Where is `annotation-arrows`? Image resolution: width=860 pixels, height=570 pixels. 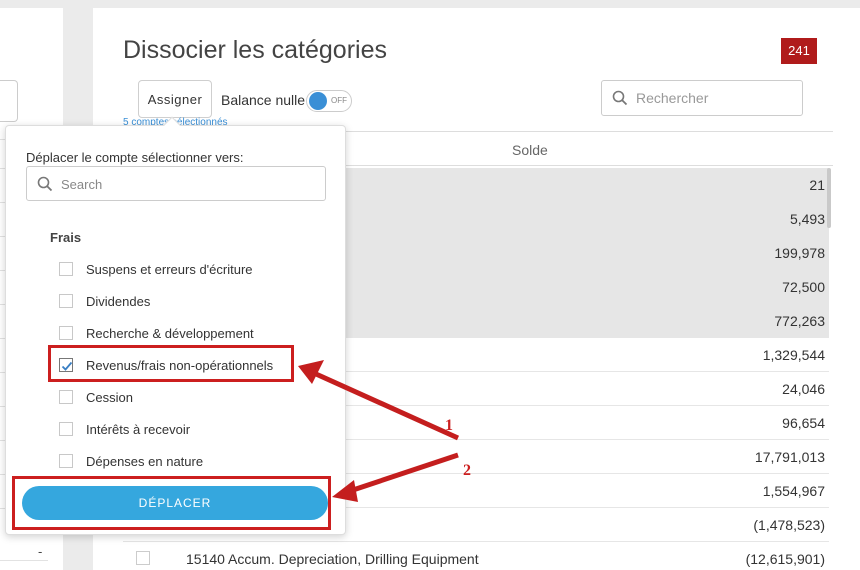
annotation-arrows is located at coordinates (379, 431).